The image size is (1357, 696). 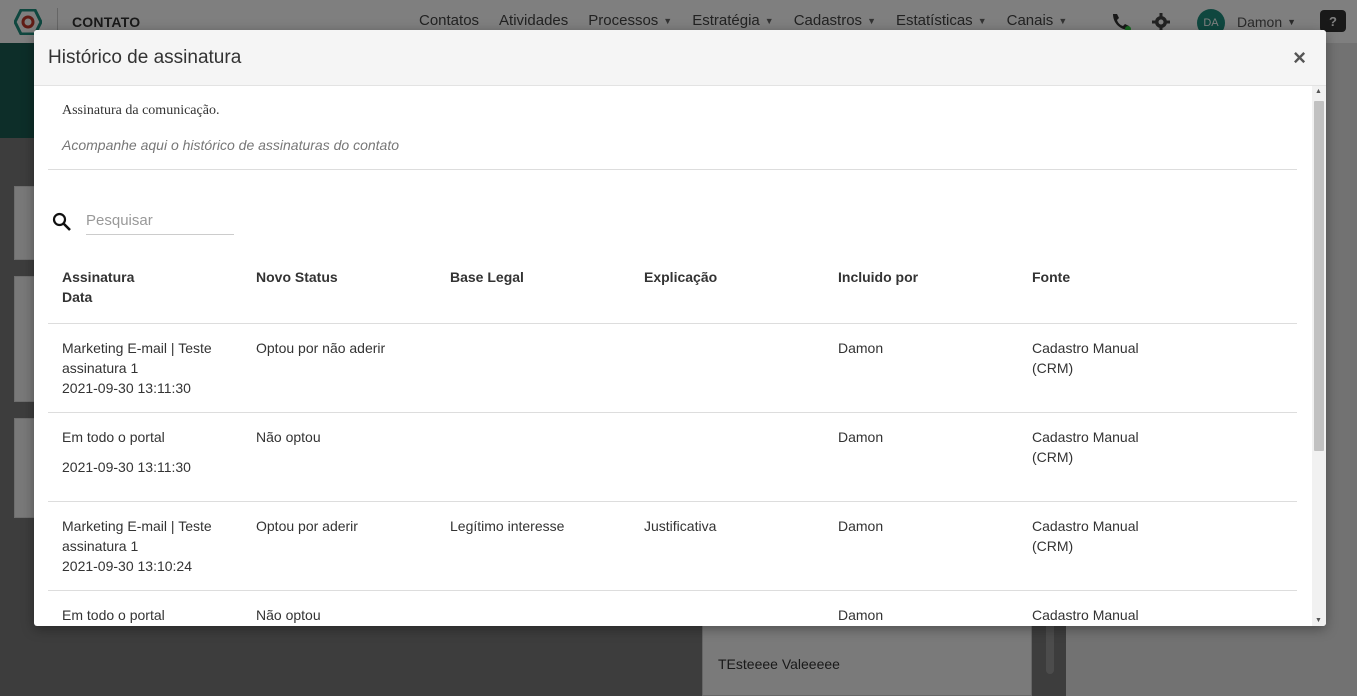 I want to click on divider, so click(x=672, y=169).